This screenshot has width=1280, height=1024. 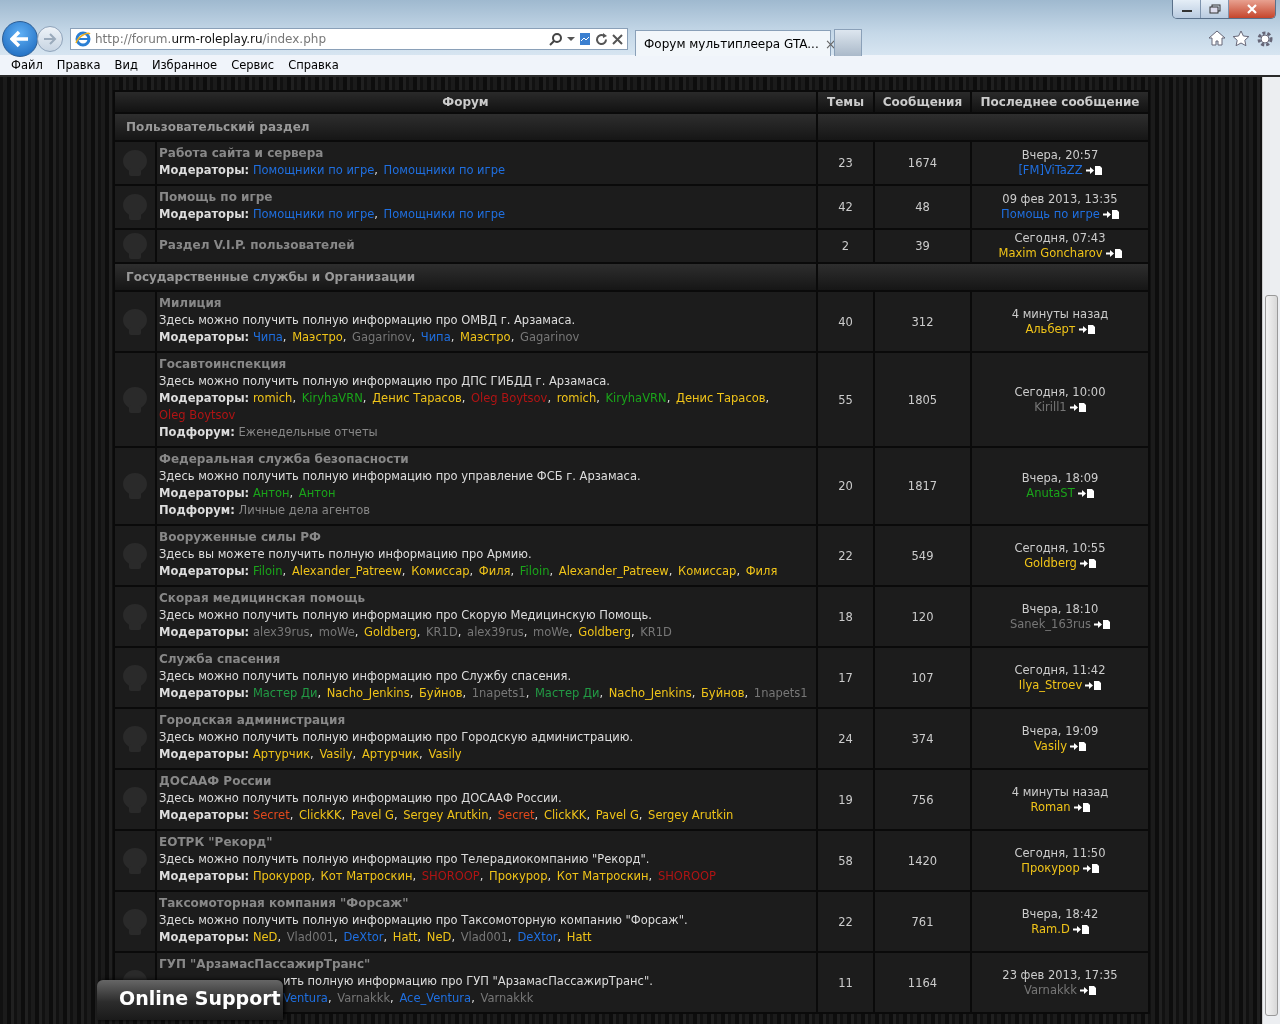 What do you see at coordinates (1050, 928) in the screenshot?
I see `last-post-author-link: Ram.D` at bounding box center [1050, 928].